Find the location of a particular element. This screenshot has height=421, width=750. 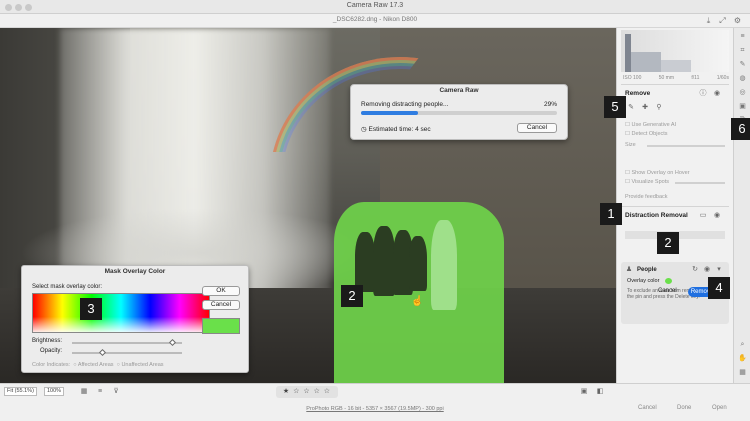

show-overlay-row: ☐ Show Overlay on Hover is located at coordinates (657, 173).